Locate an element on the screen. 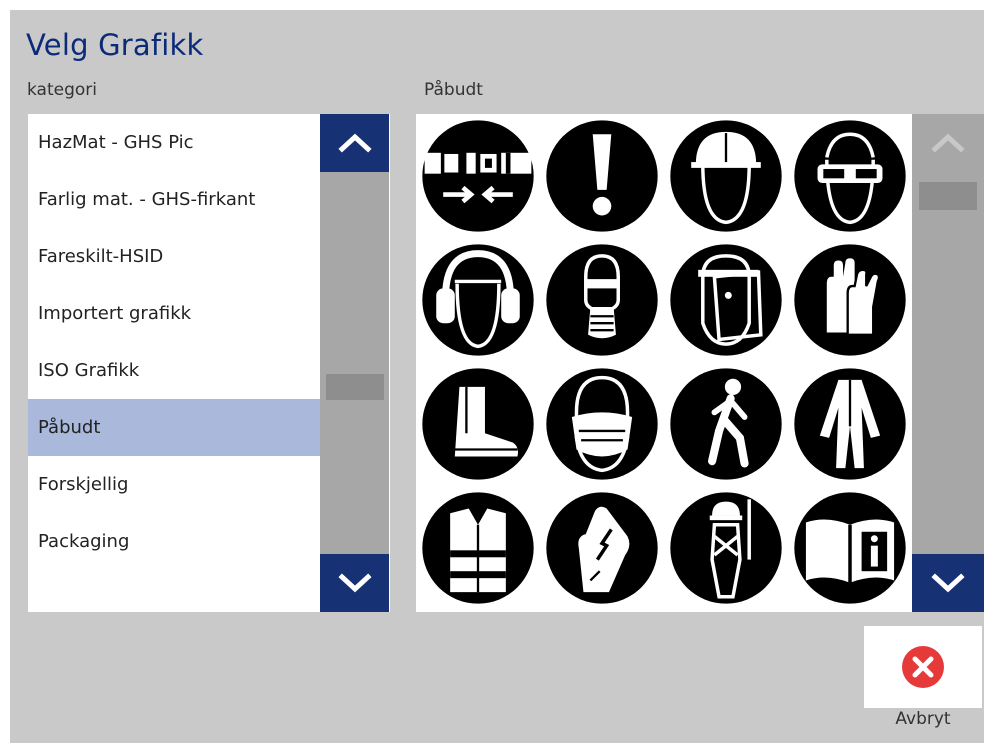  safety-goggles-icon is located at coordinates (850, 176).